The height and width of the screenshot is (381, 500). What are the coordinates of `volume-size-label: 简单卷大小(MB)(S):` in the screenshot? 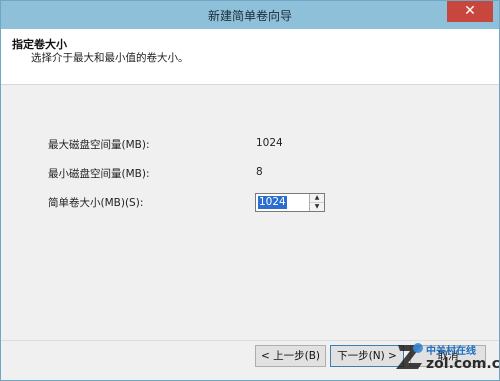 It's located at (96, 203).